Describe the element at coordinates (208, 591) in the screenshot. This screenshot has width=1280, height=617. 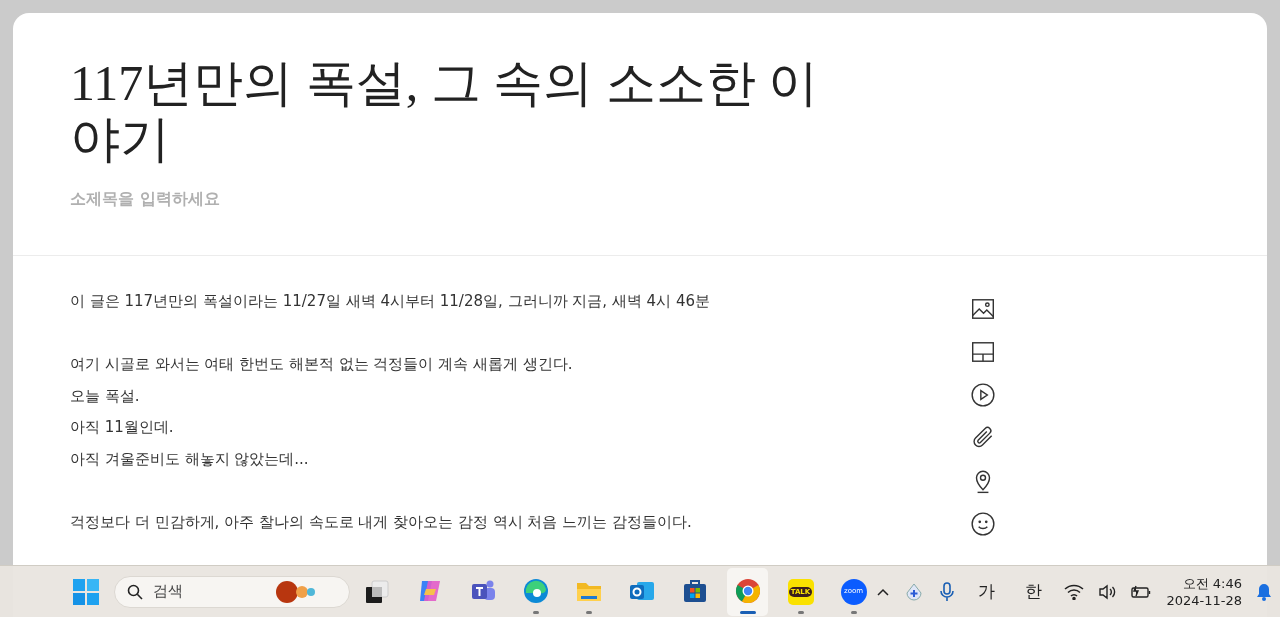
I see `search-input: 검색` at that location.